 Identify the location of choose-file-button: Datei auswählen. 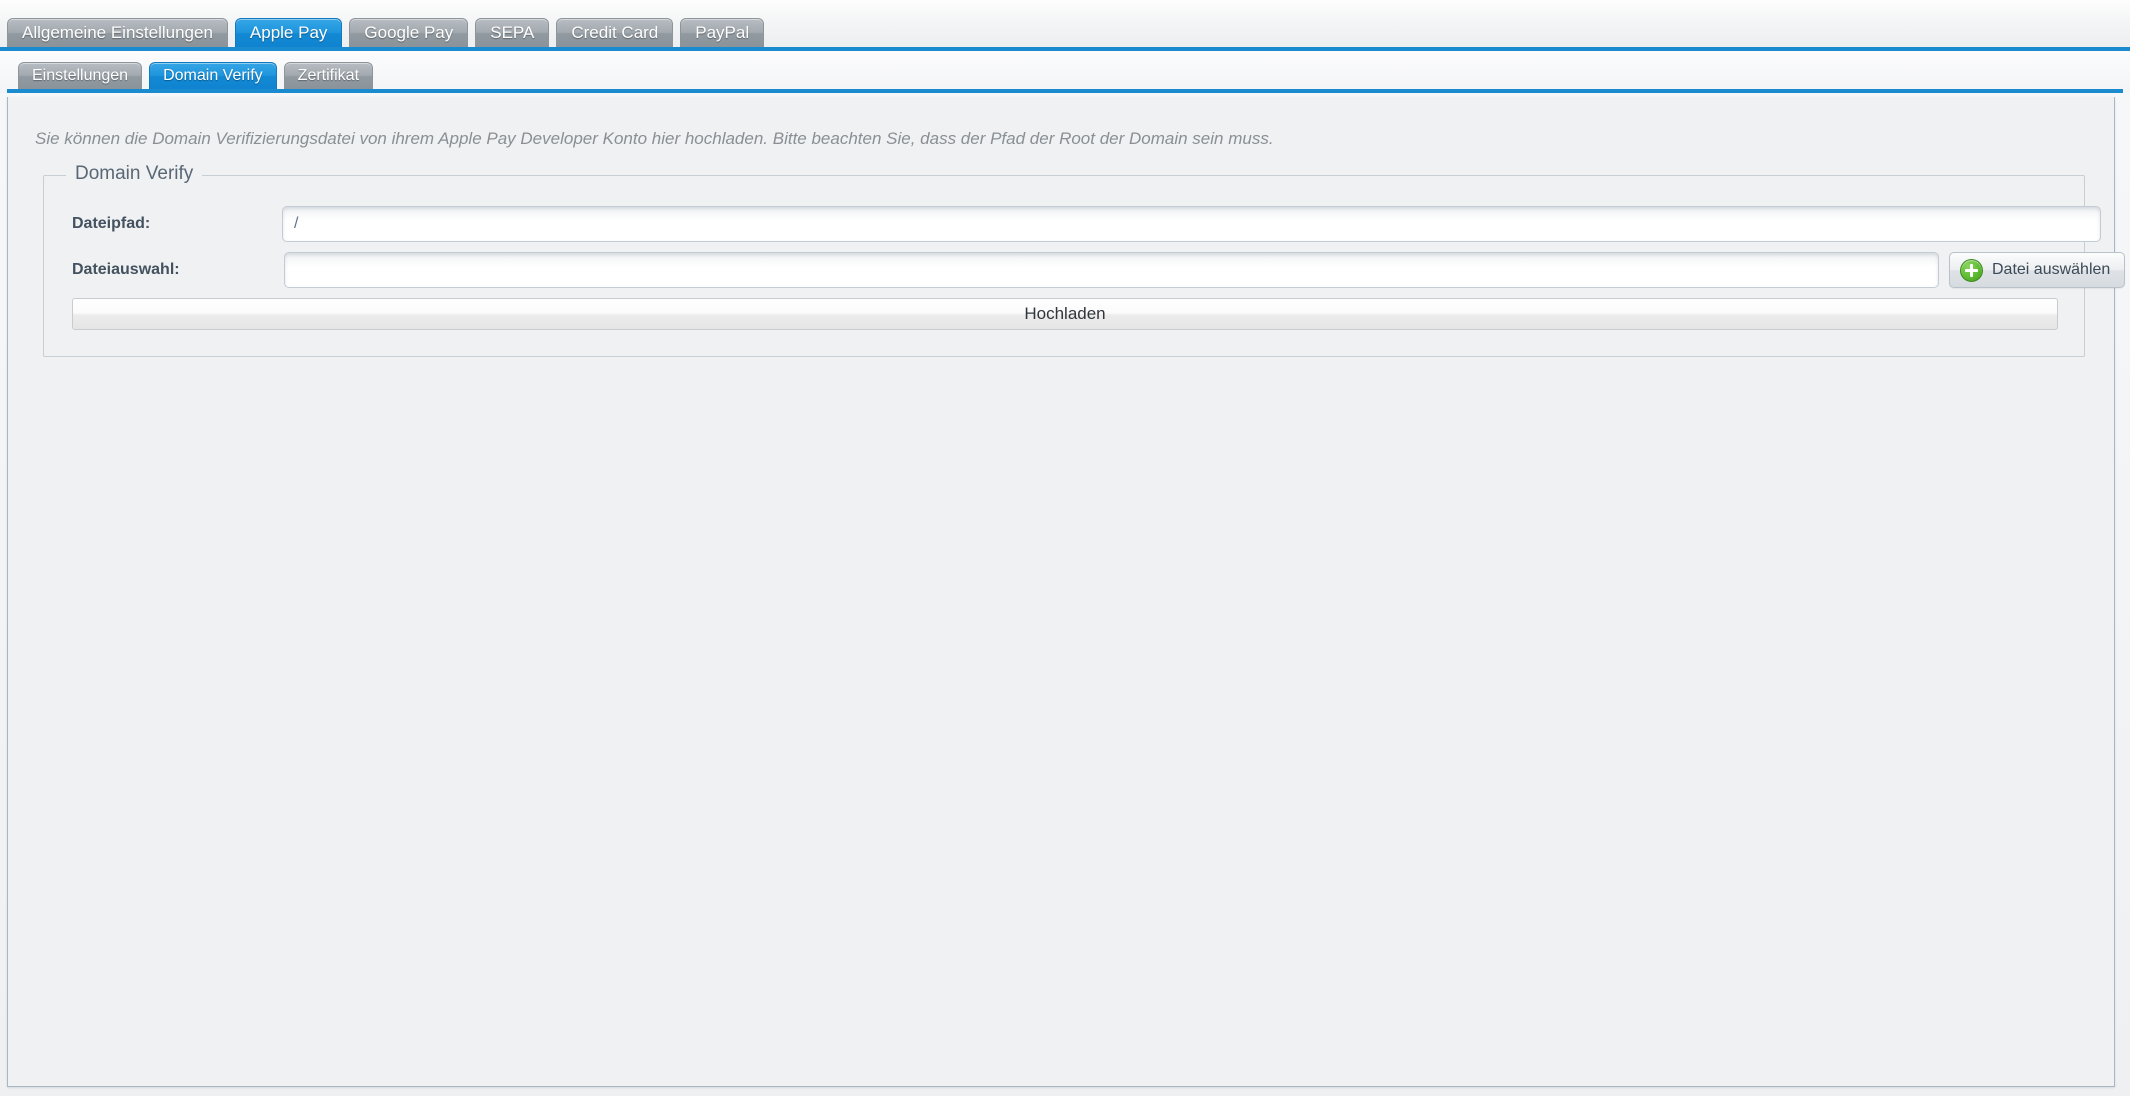
(2037, 270).